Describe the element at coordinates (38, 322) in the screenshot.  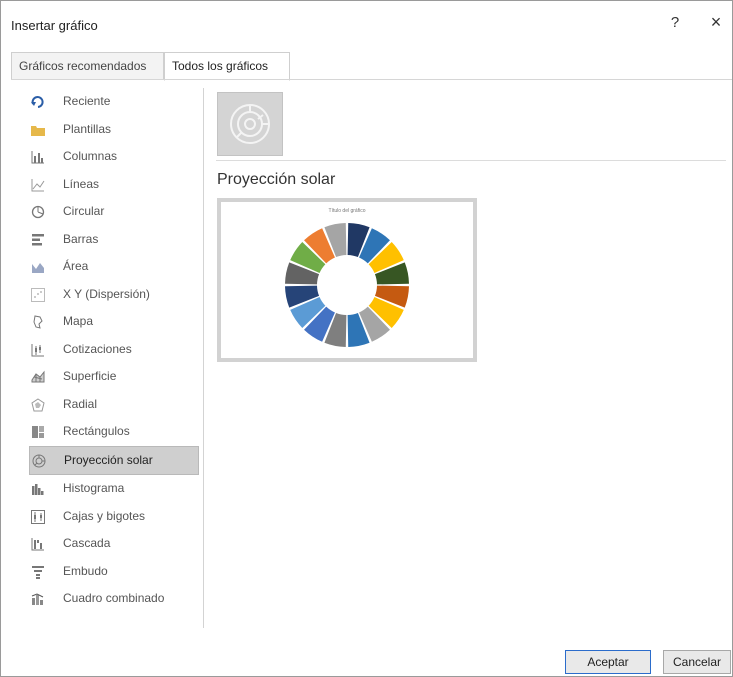
I see `map-chart-icon` at that location.